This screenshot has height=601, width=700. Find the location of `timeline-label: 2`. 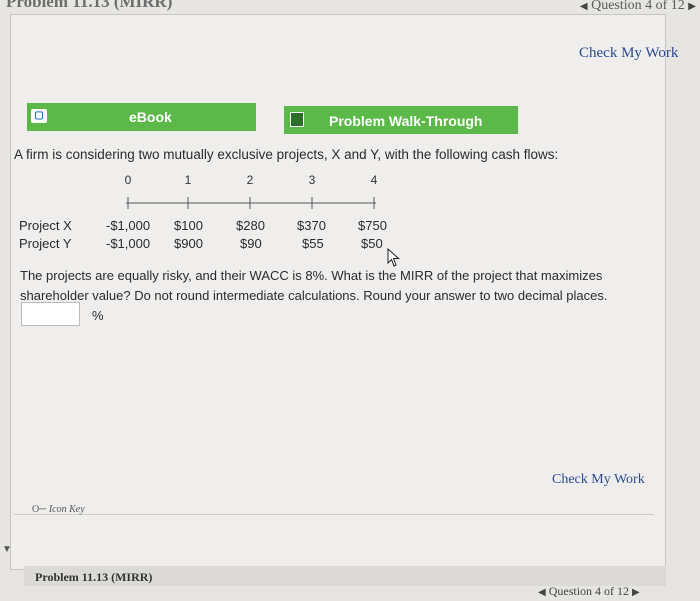

timeline-label: 2 is located at coordinates (250, 180).